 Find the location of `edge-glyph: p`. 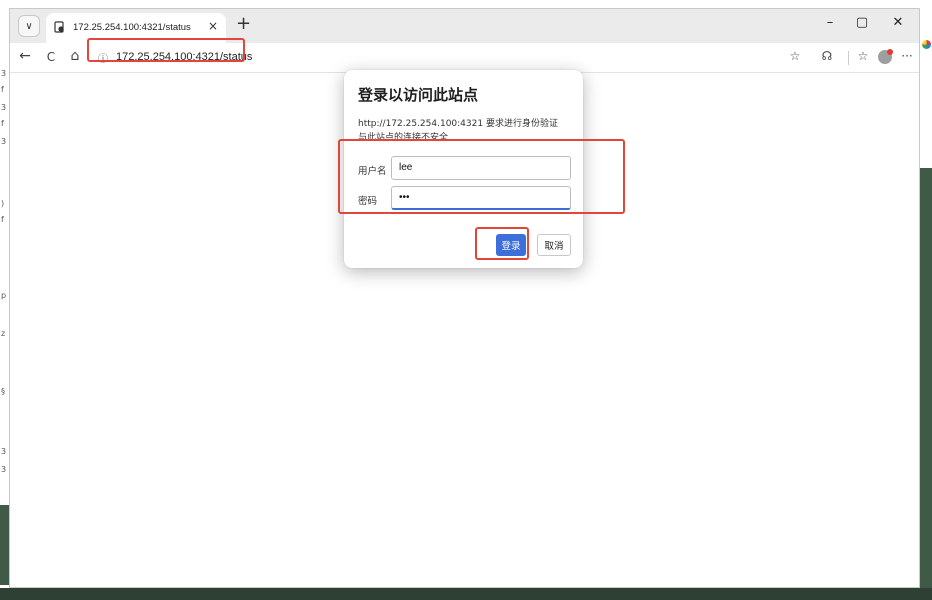

edge-glyph: p is located at coordinates (4, 295).